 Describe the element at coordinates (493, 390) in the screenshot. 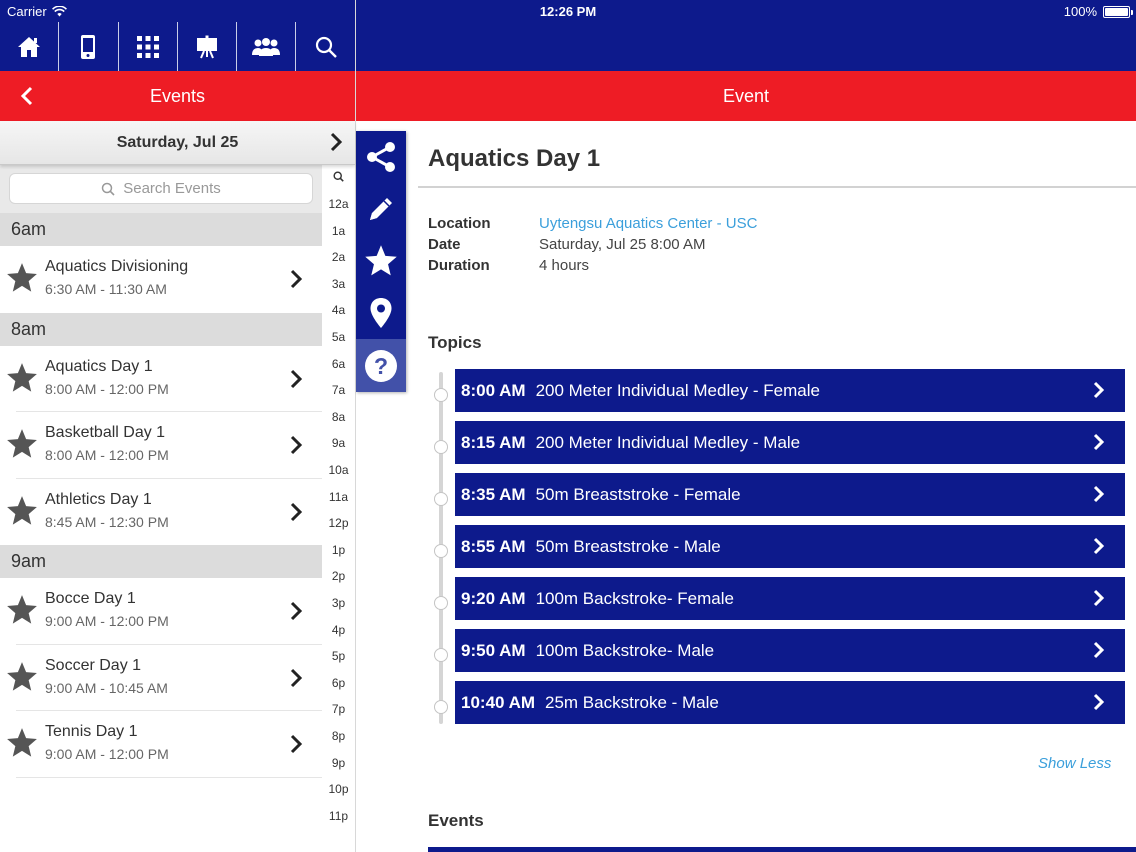

I see `topic-time: 8:00 AM` at that location.